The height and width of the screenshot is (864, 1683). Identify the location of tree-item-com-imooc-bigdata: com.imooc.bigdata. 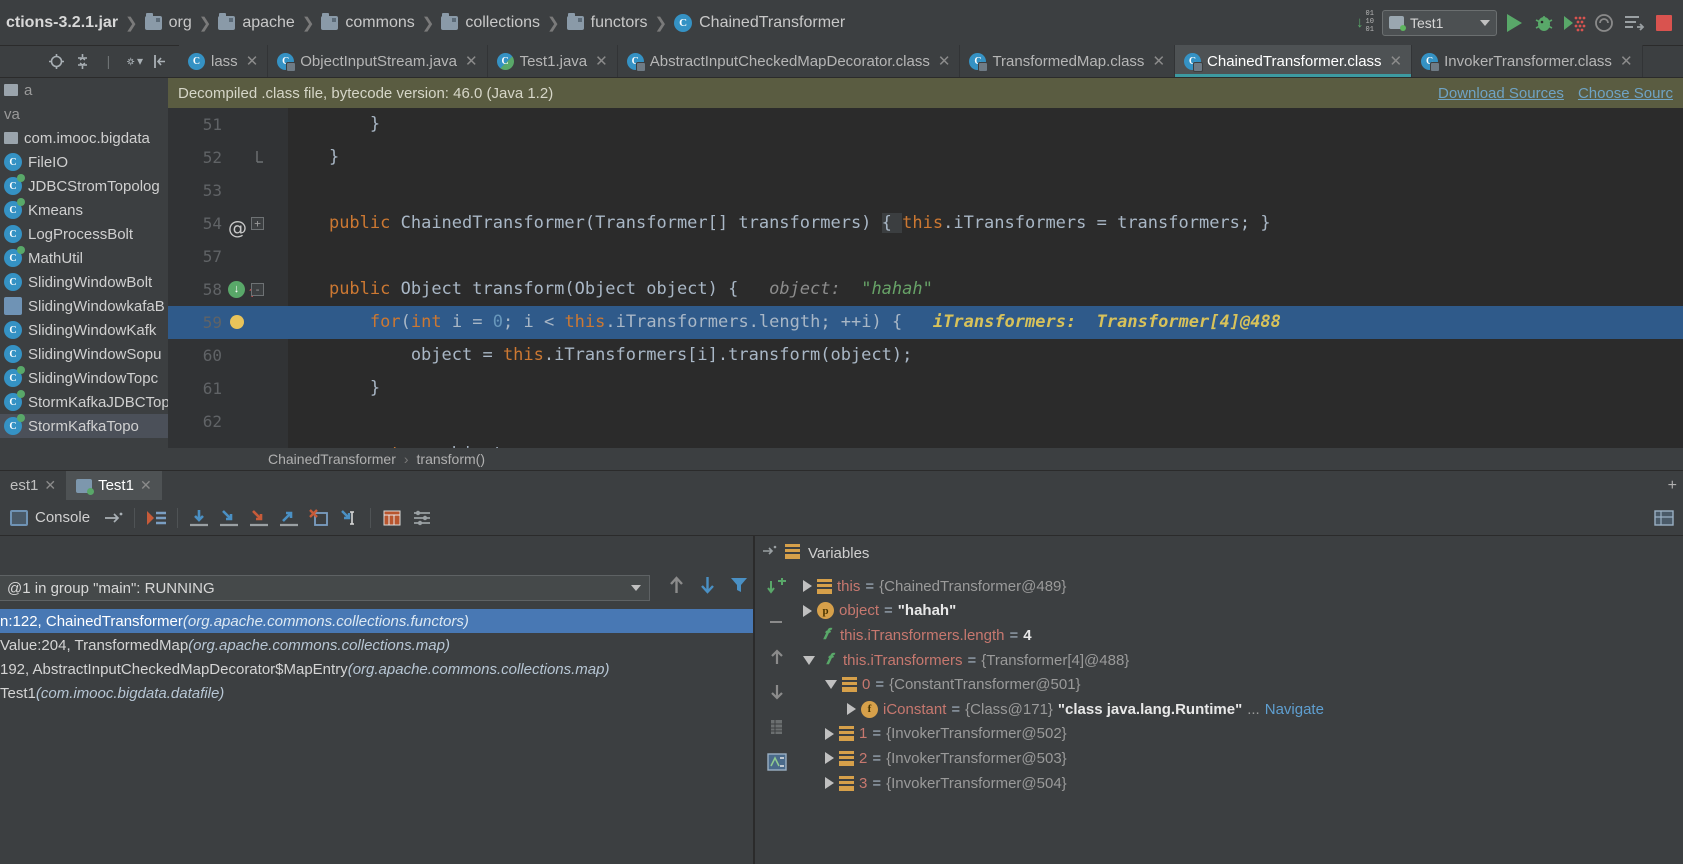
(84, 138).